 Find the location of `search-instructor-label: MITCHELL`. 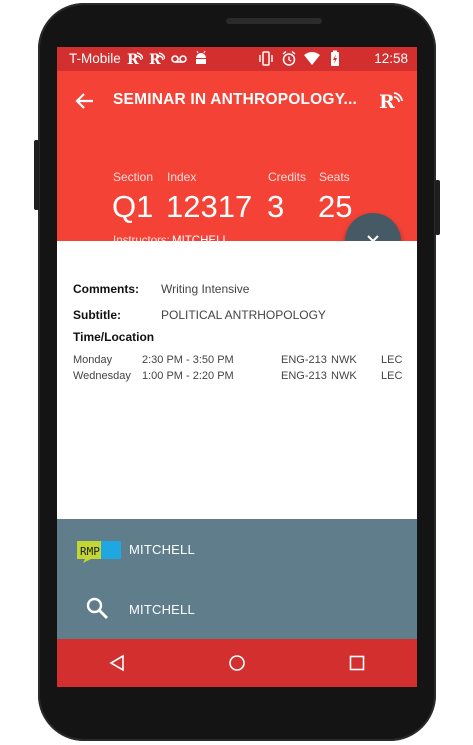

search-instructor-label: MITCHELL is located at coordinates (162, 609).